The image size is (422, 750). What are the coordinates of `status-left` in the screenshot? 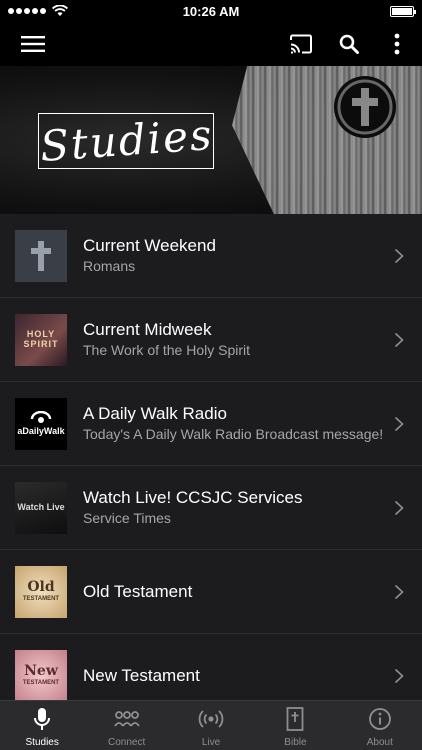 It's located at (38, 11).